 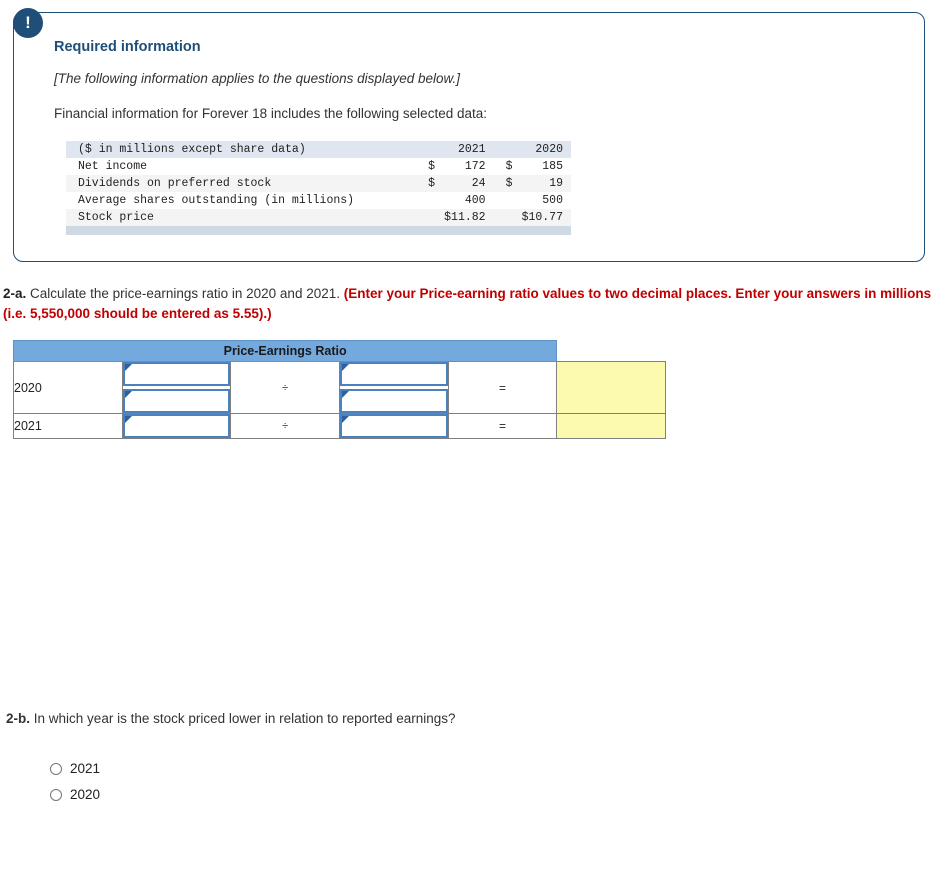 I want to click on question-2b-number: 2-b., so click(x=18, y=718).